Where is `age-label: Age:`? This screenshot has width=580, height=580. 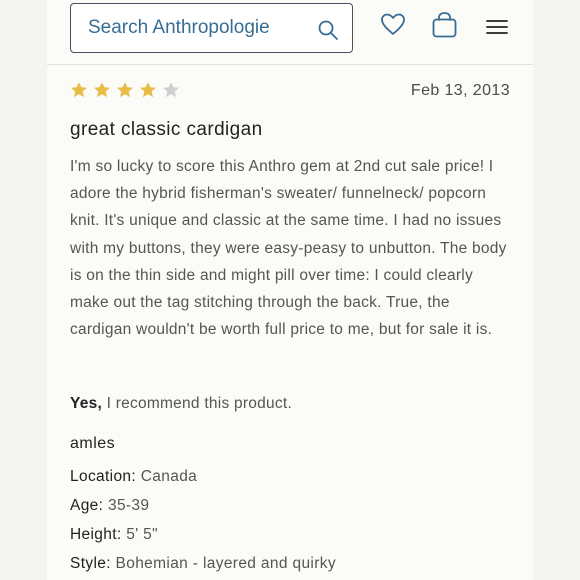 age-label: Age: is located at coordinates (87, 505).